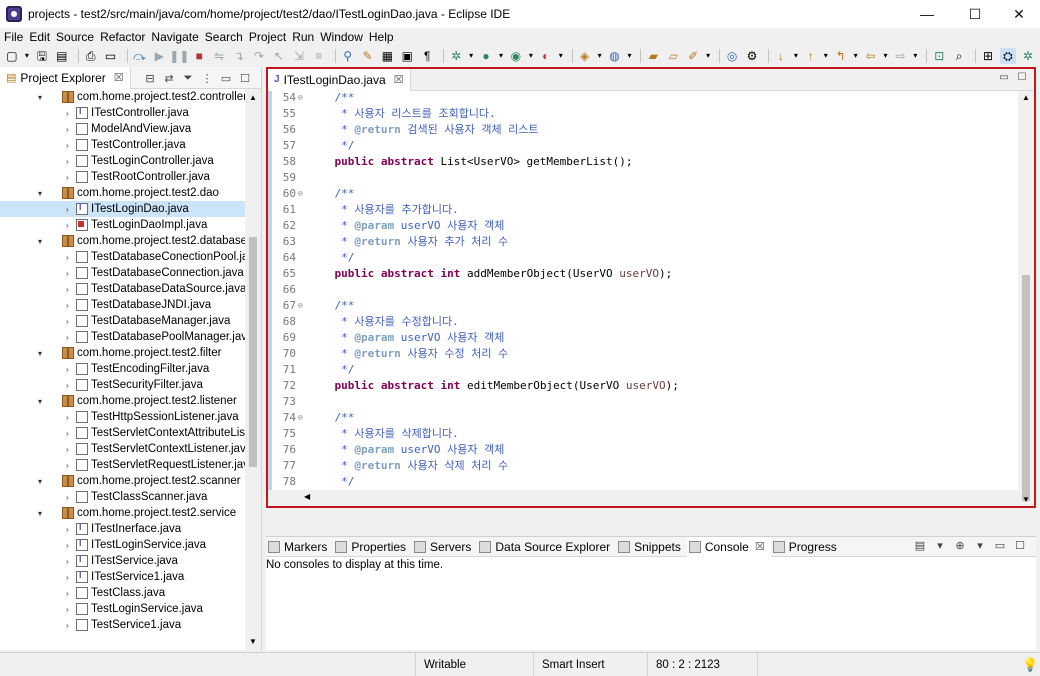  I want to click on code-line: 55 * 사용자 리스트를 조회합니다., so click(643, 113).